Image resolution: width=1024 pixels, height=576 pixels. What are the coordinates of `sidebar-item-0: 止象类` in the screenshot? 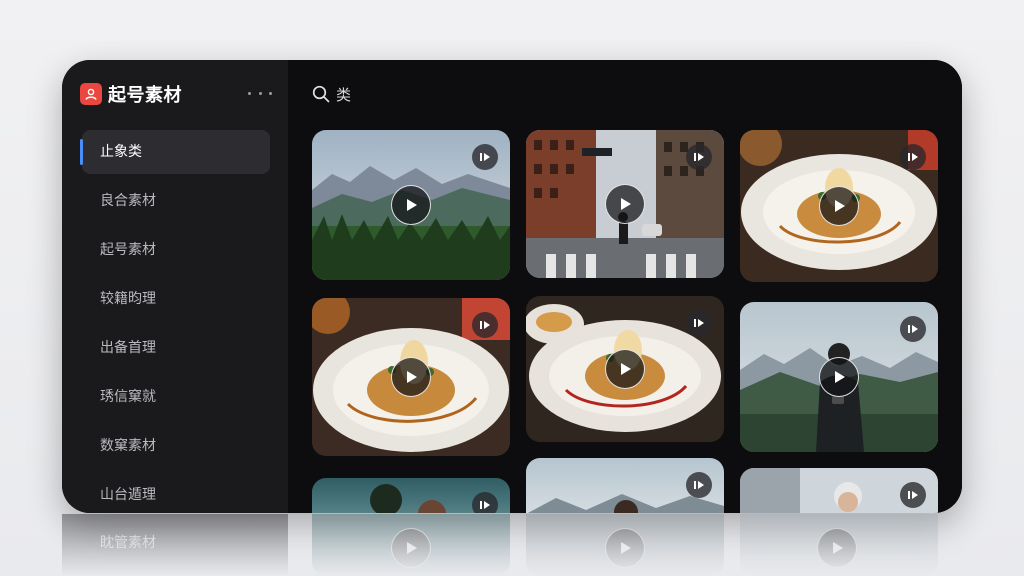 It's located at (175, 152).